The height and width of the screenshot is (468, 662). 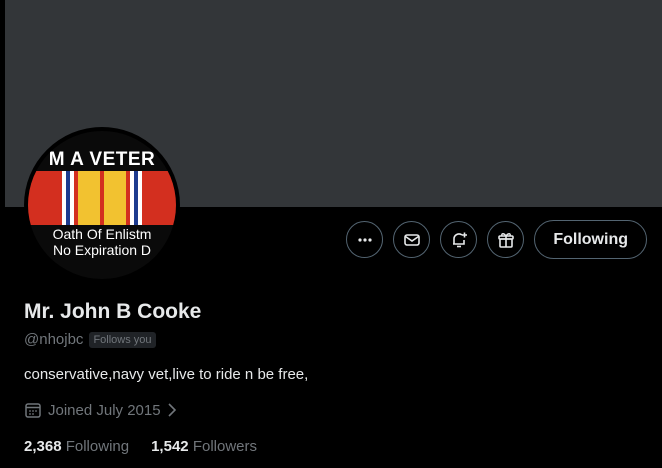 What do you see at coordinates (122, 339) in the screenshot?
I see `follows-you-badge: Follows you` at bounding box center [122, 339].